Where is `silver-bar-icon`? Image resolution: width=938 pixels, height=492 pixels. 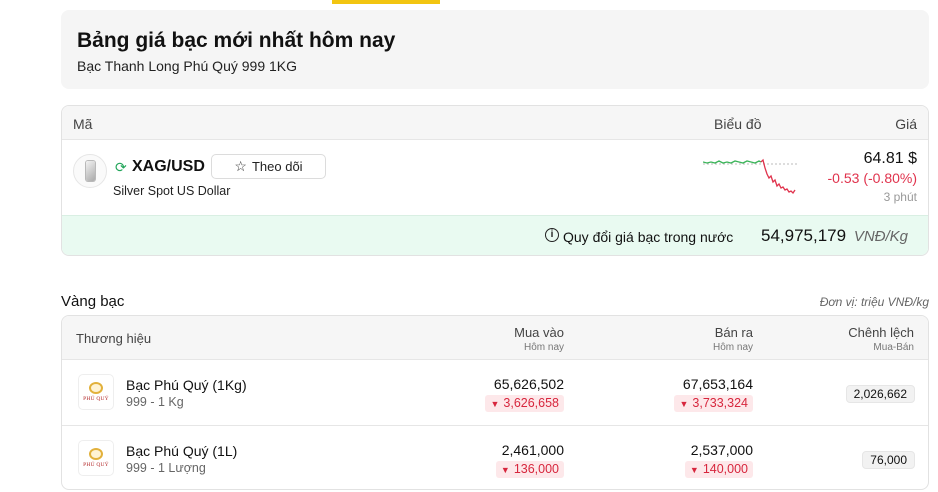
silver-bar-icon is located at coordinates (90, 171).